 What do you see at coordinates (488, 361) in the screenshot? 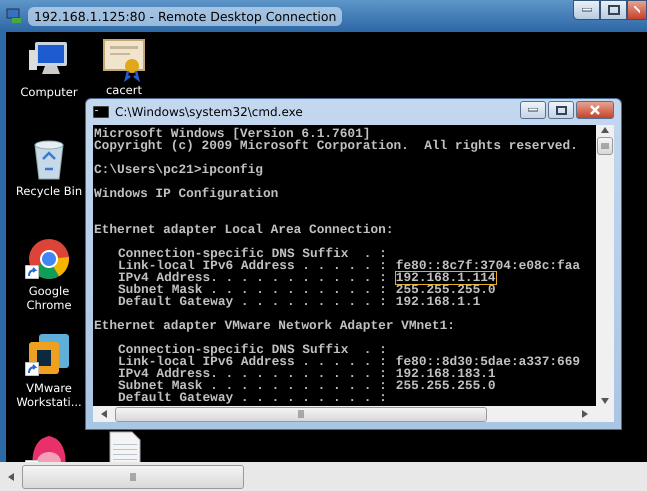
I see `console-field-value: fe80::8d30:5dae:a337:669` at bounding box center [488, 361].